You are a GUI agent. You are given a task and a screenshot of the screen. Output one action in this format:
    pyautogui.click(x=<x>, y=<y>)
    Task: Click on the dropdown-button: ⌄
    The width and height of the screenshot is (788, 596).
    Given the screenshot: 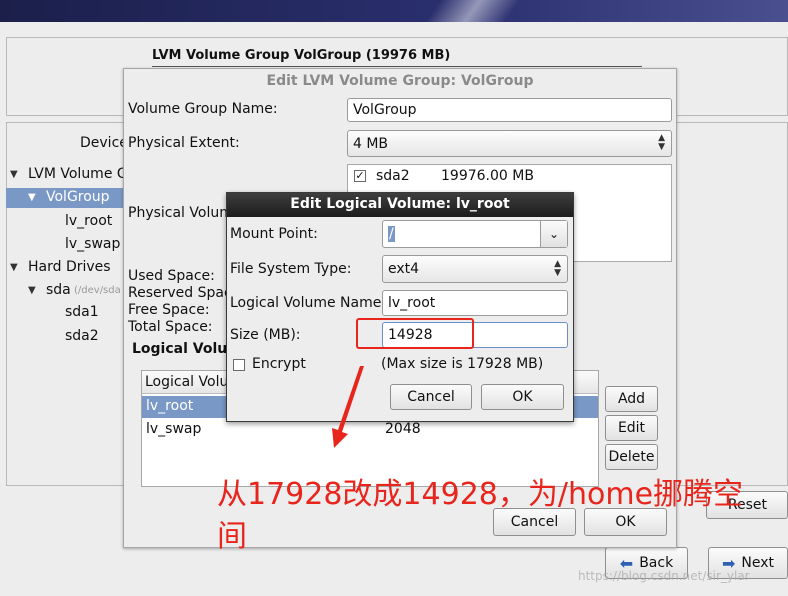 What is the action you would take?
    pyautogui.click(x=553, y=234)
    